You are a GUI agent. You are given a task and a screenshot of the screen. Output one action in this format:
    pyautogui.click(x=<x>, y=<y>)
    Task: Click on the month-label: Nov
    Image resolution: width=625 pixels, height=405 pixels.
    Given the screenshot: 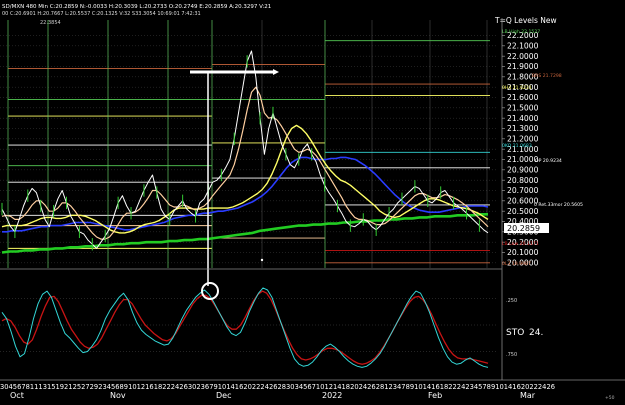 What is the action you would take?
    pyautogui.click(x=118, y=395)
    